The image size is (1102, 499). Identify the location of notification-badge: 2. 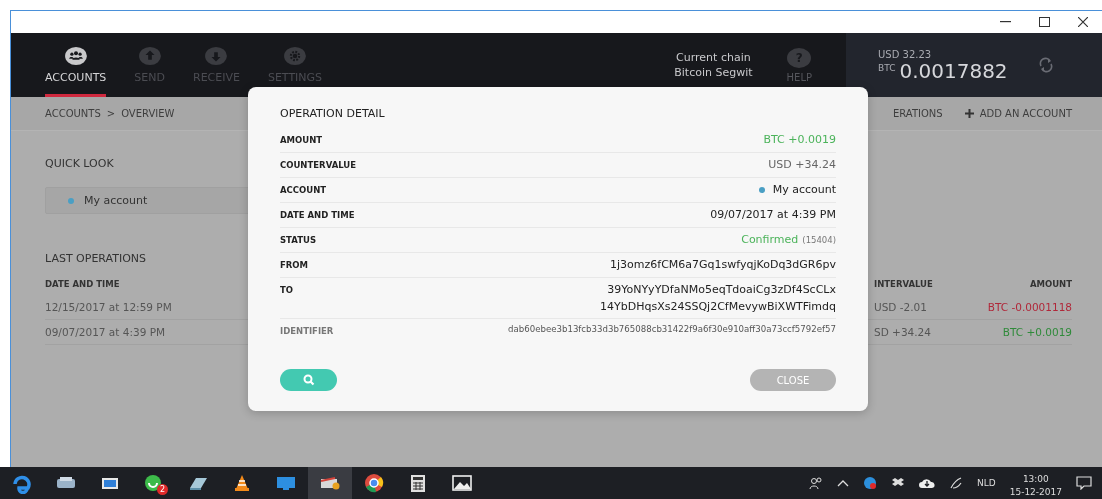
(162, 489).